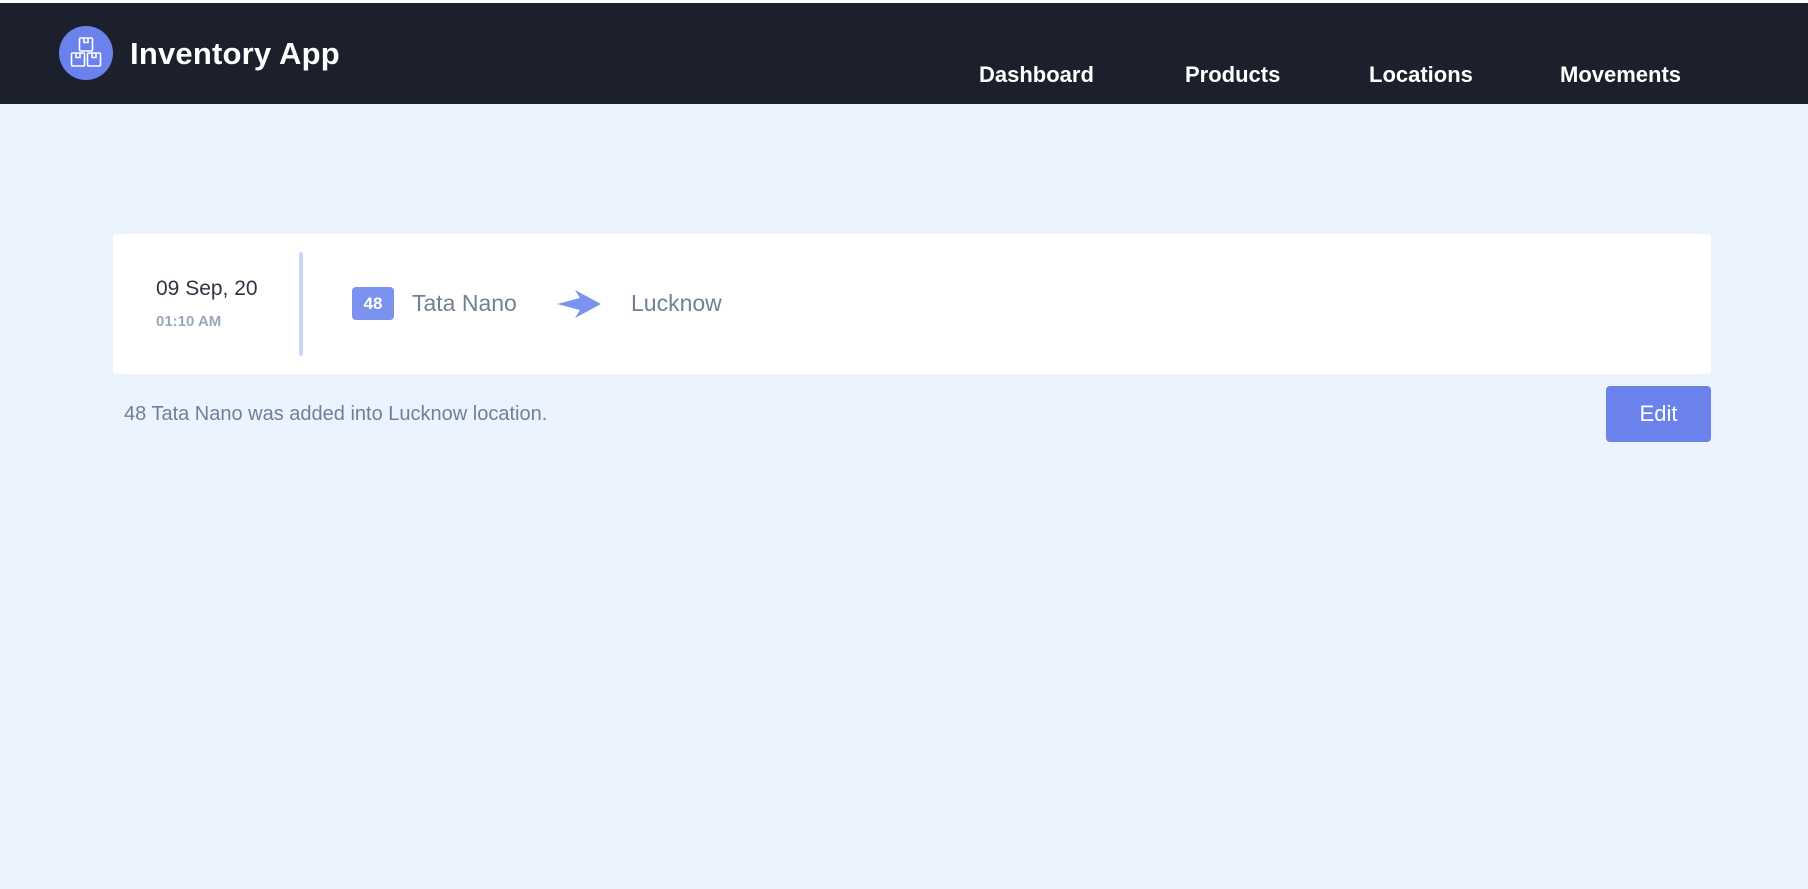 The height and width of the screenshot is (889, 1808). What do you see at coordinates (676, 303) in the screenshot?
I see `location-name: Lucknow` at bounding box center [676, 303].